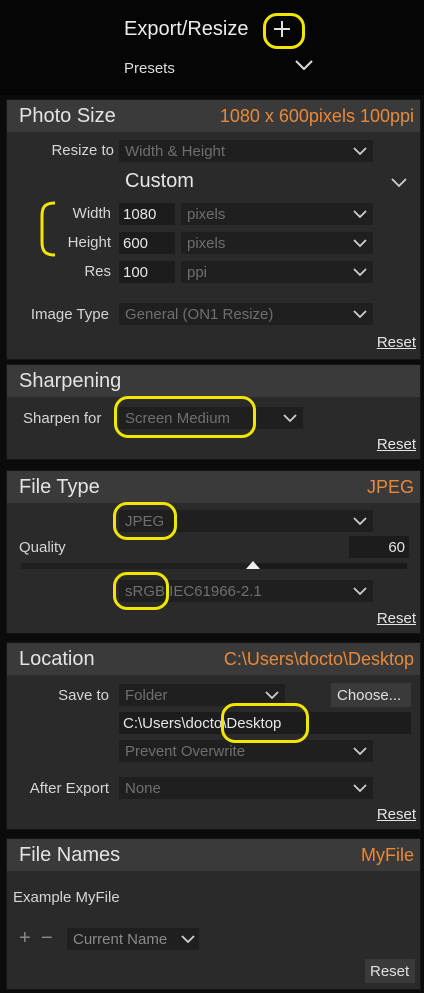  What do you see at coordinates (62, 418) in the screenshot?
I see `sharpen-for-label: Sharpen for` at bounding box center [62, 418].